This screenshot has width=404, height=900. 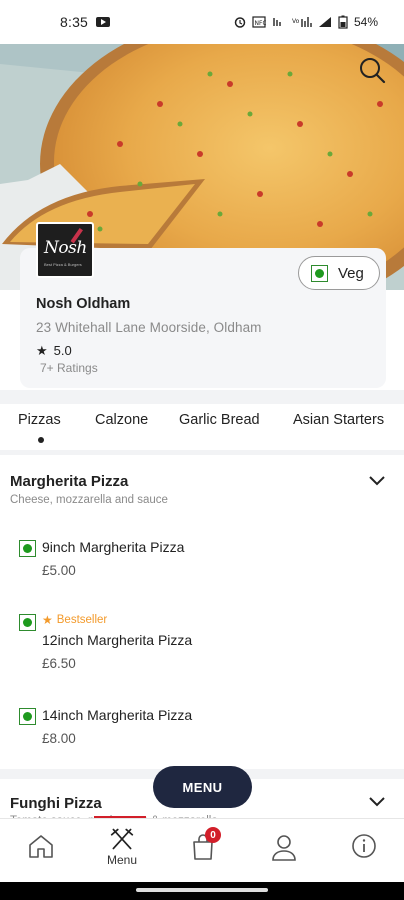 I want to click on veg-label: Veg, so click(x=351, y=273).